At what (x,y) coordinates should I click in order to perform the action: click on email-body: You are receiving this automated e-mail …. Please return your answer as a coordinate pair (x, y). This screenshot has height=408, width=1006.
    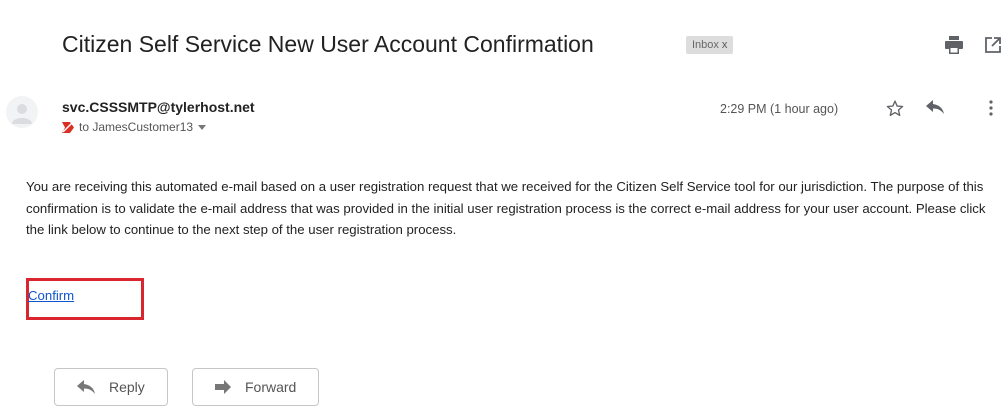
    Looking at the image, I should click on (506, 208).